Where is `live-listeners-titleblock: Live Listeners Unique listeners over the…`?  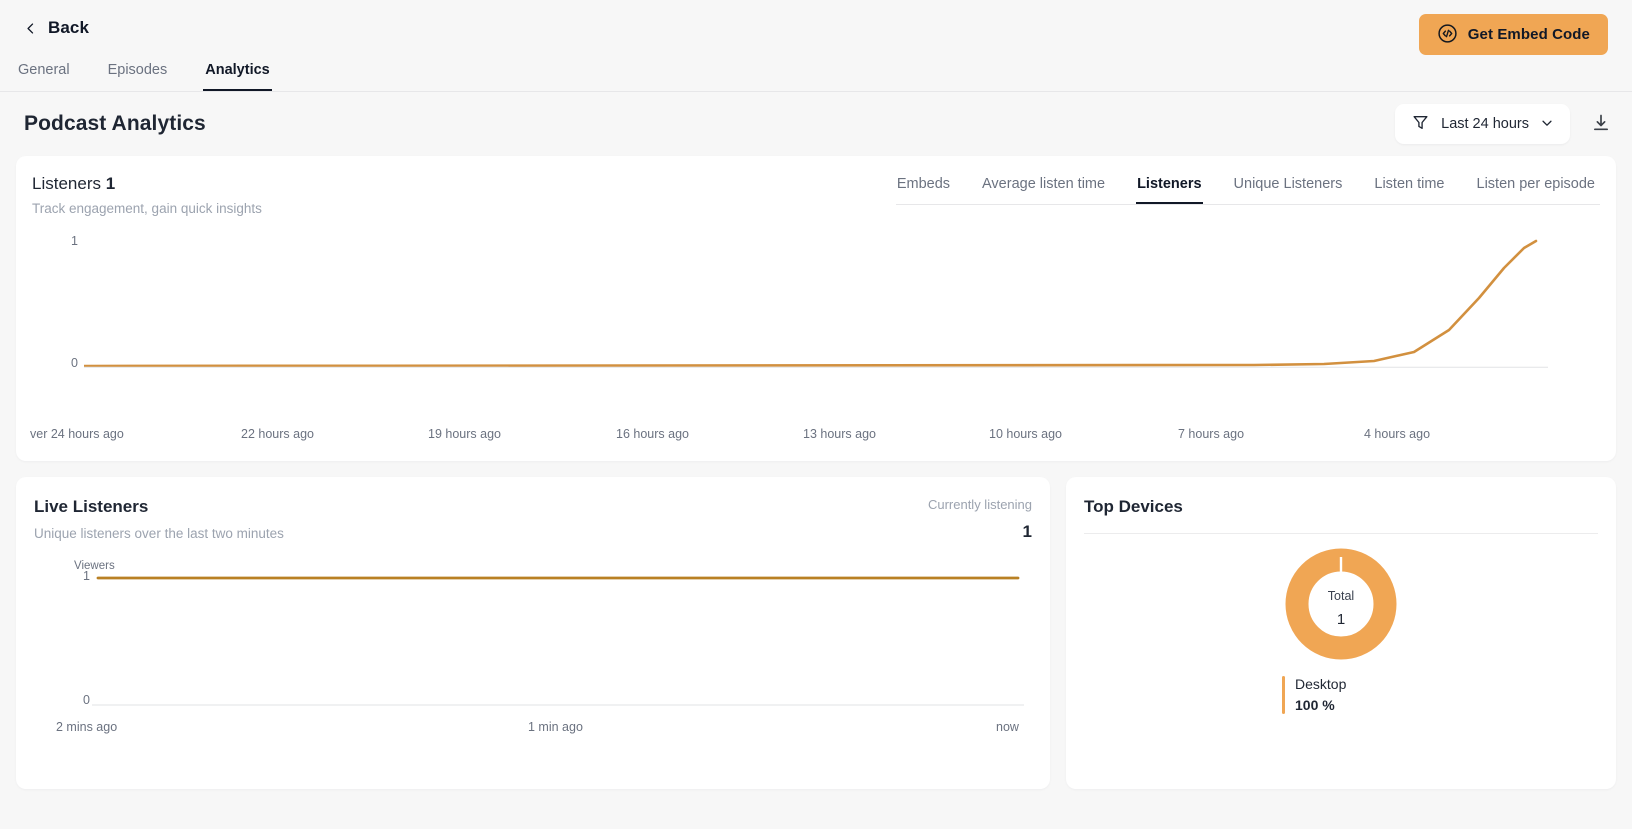 live-listeners-titleblock: Live Listeners Unique listeners over the… is located at coordinates (159, 519).